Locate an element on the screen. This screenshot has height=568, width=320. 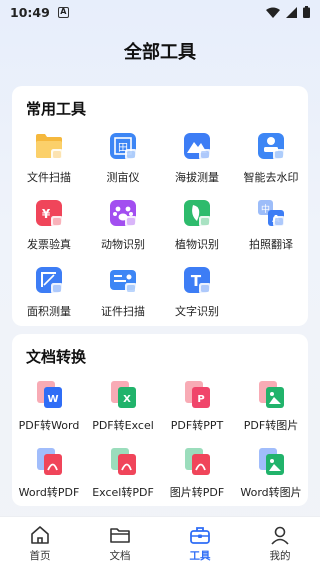
status-icons is located at coordinates (288, 12).